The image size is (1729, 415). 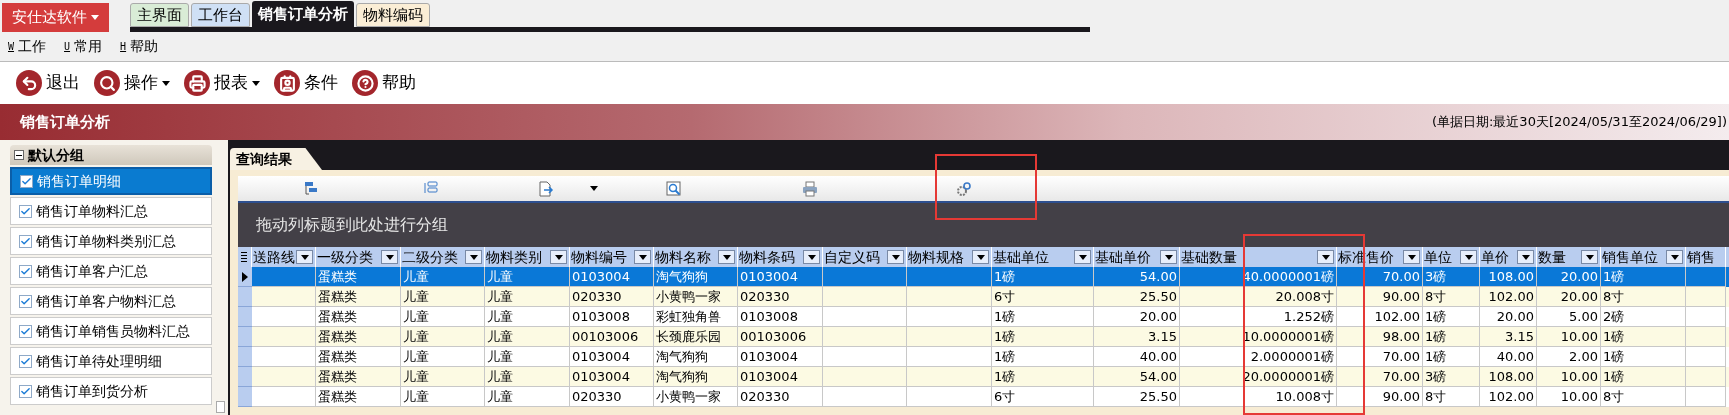 I want to click on table-cell: 40.00, so click(x=1158, y=356).